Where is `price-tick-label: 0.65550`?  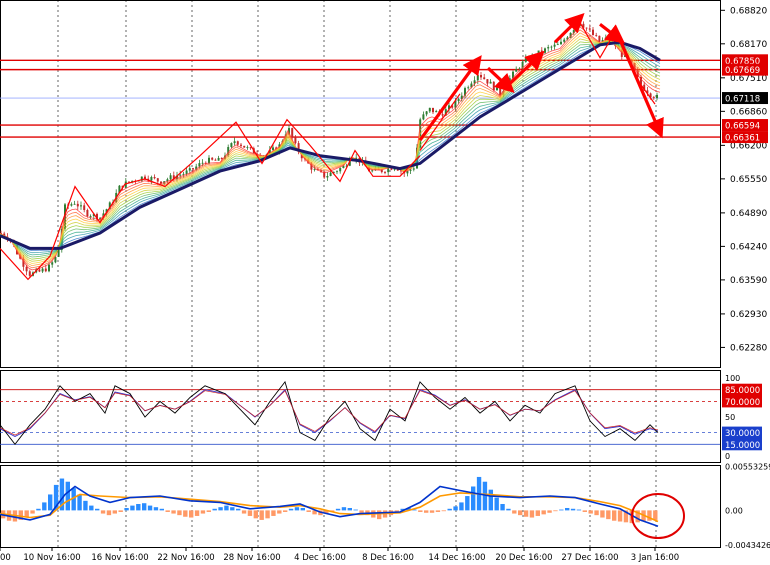 price-tick-label: 0.65550 is located at coordinates (748, 180).